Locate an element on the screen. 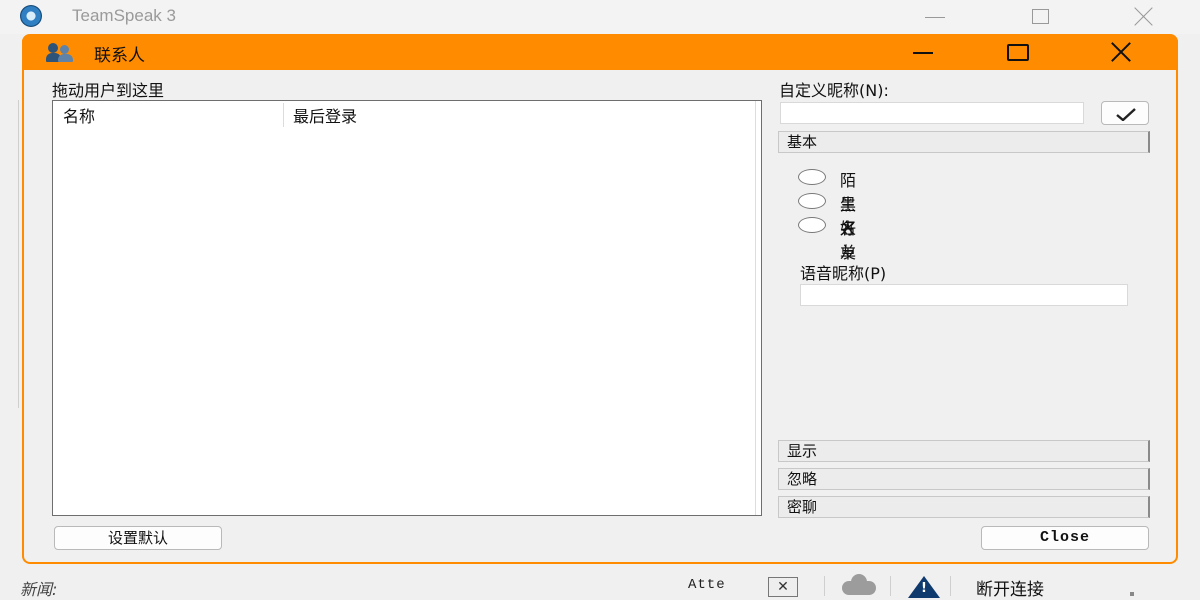  set-default-button: 设置默认 is located at coordinates (138, 538).